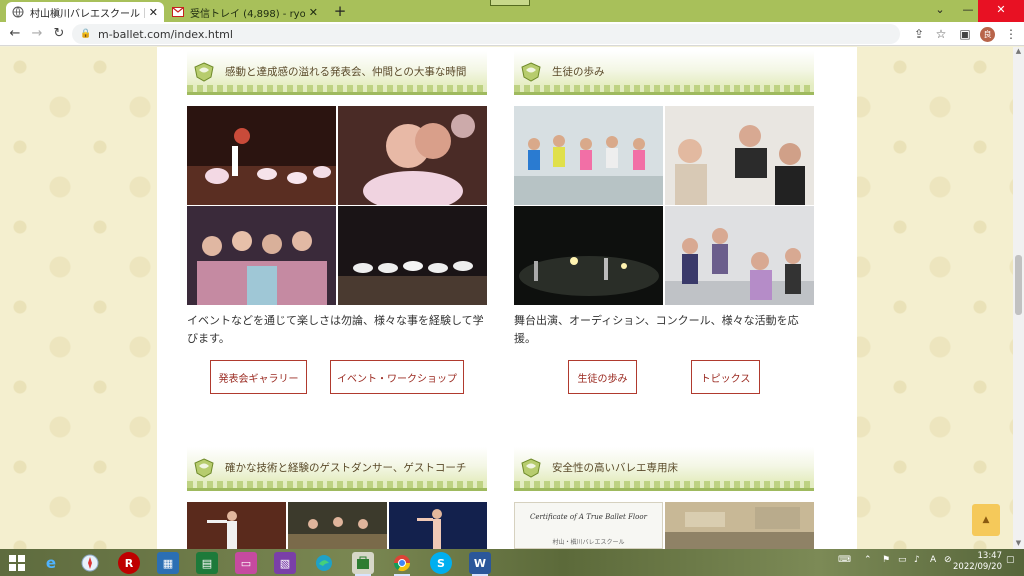 This screenshot has height=576, width=1024. What do you see at coordinates (739, 155) in the screenshot?
I see `students-eating-photo` at bounding box center [739, 155].